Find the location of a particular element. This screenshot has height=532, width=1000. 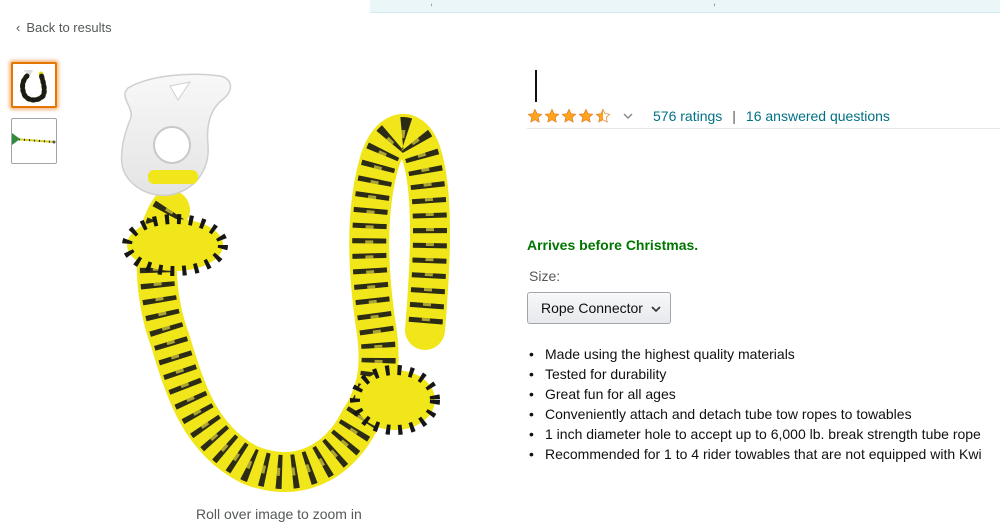

answered-questions-link: 16 answered questions is located at coordinates (818, 116).